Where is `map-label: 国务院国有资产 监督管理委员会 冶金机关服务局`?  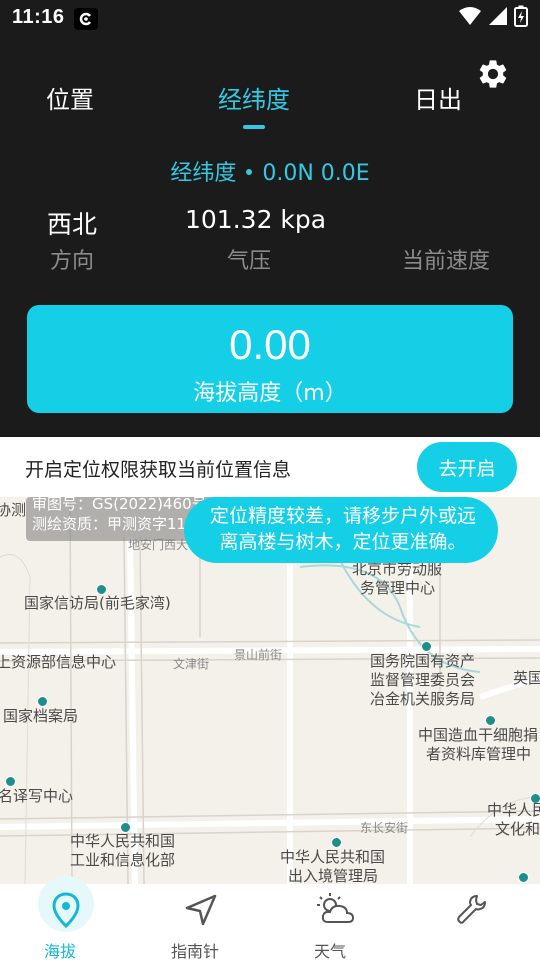
map-label: 国务院国有资产 监督管理委员会 冶金机关服务局 is located at coordinates (423, 680).